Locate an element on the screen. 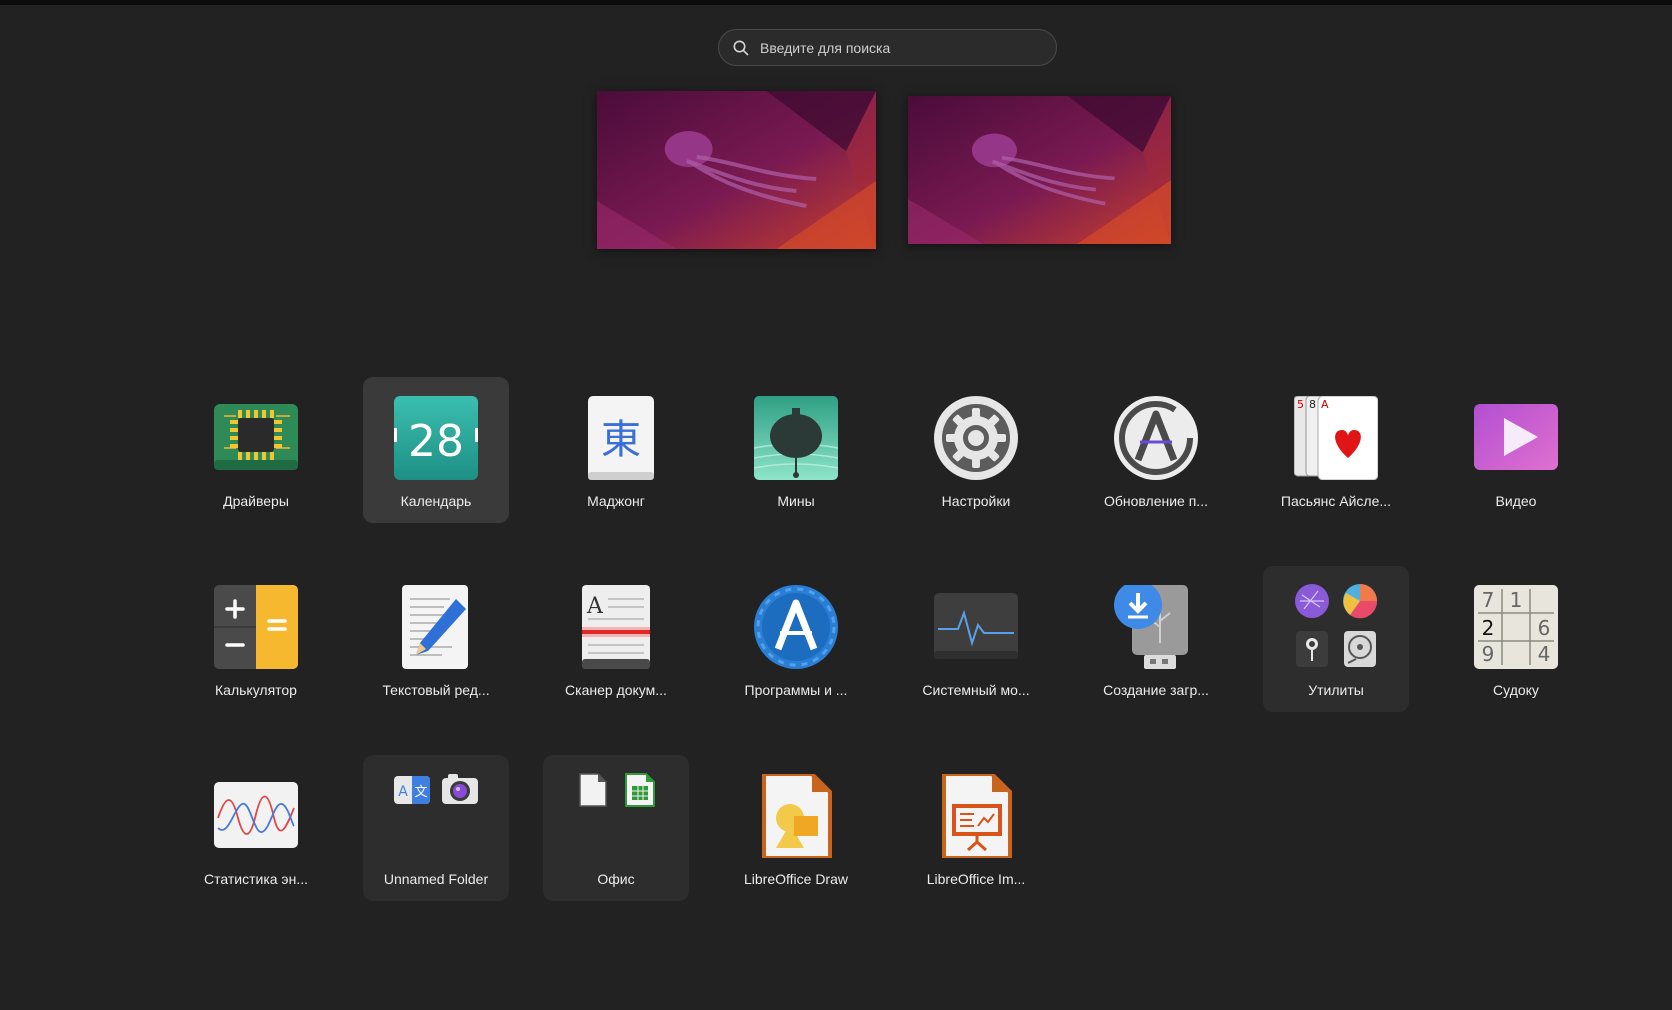 The height and width of the screenshot is (1010, 1672). app-calculator: Калькулятор is located at coordinates (256, 639).